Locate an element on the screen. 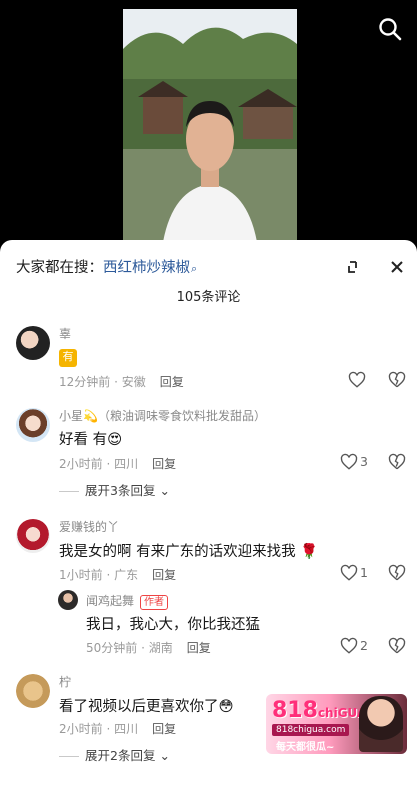  like-button: 3 is located at coordinates (360, 462).